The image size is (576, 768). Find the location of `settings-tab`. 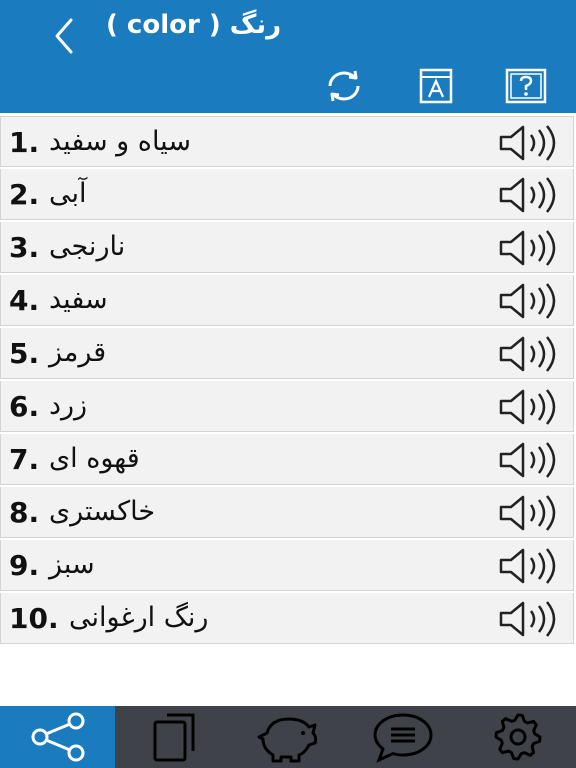

settings-tab is located at coordinates (517, 737).